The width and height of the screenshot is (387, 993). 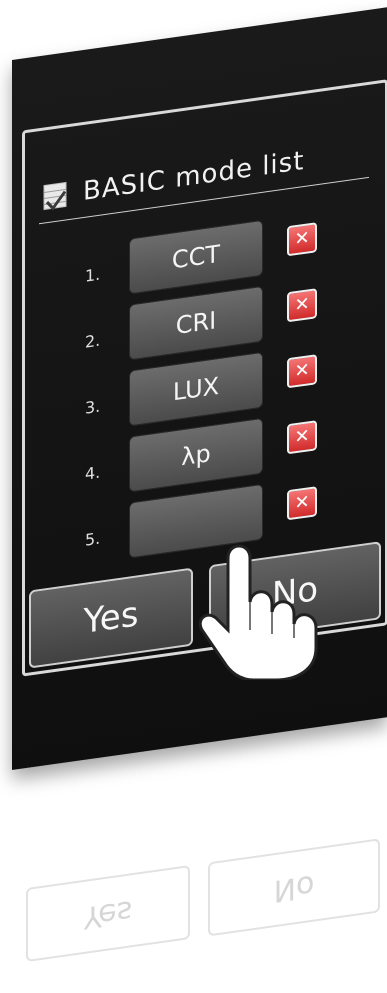 I want to click on delete-button-3: ✕, so click(x=302, y=371).